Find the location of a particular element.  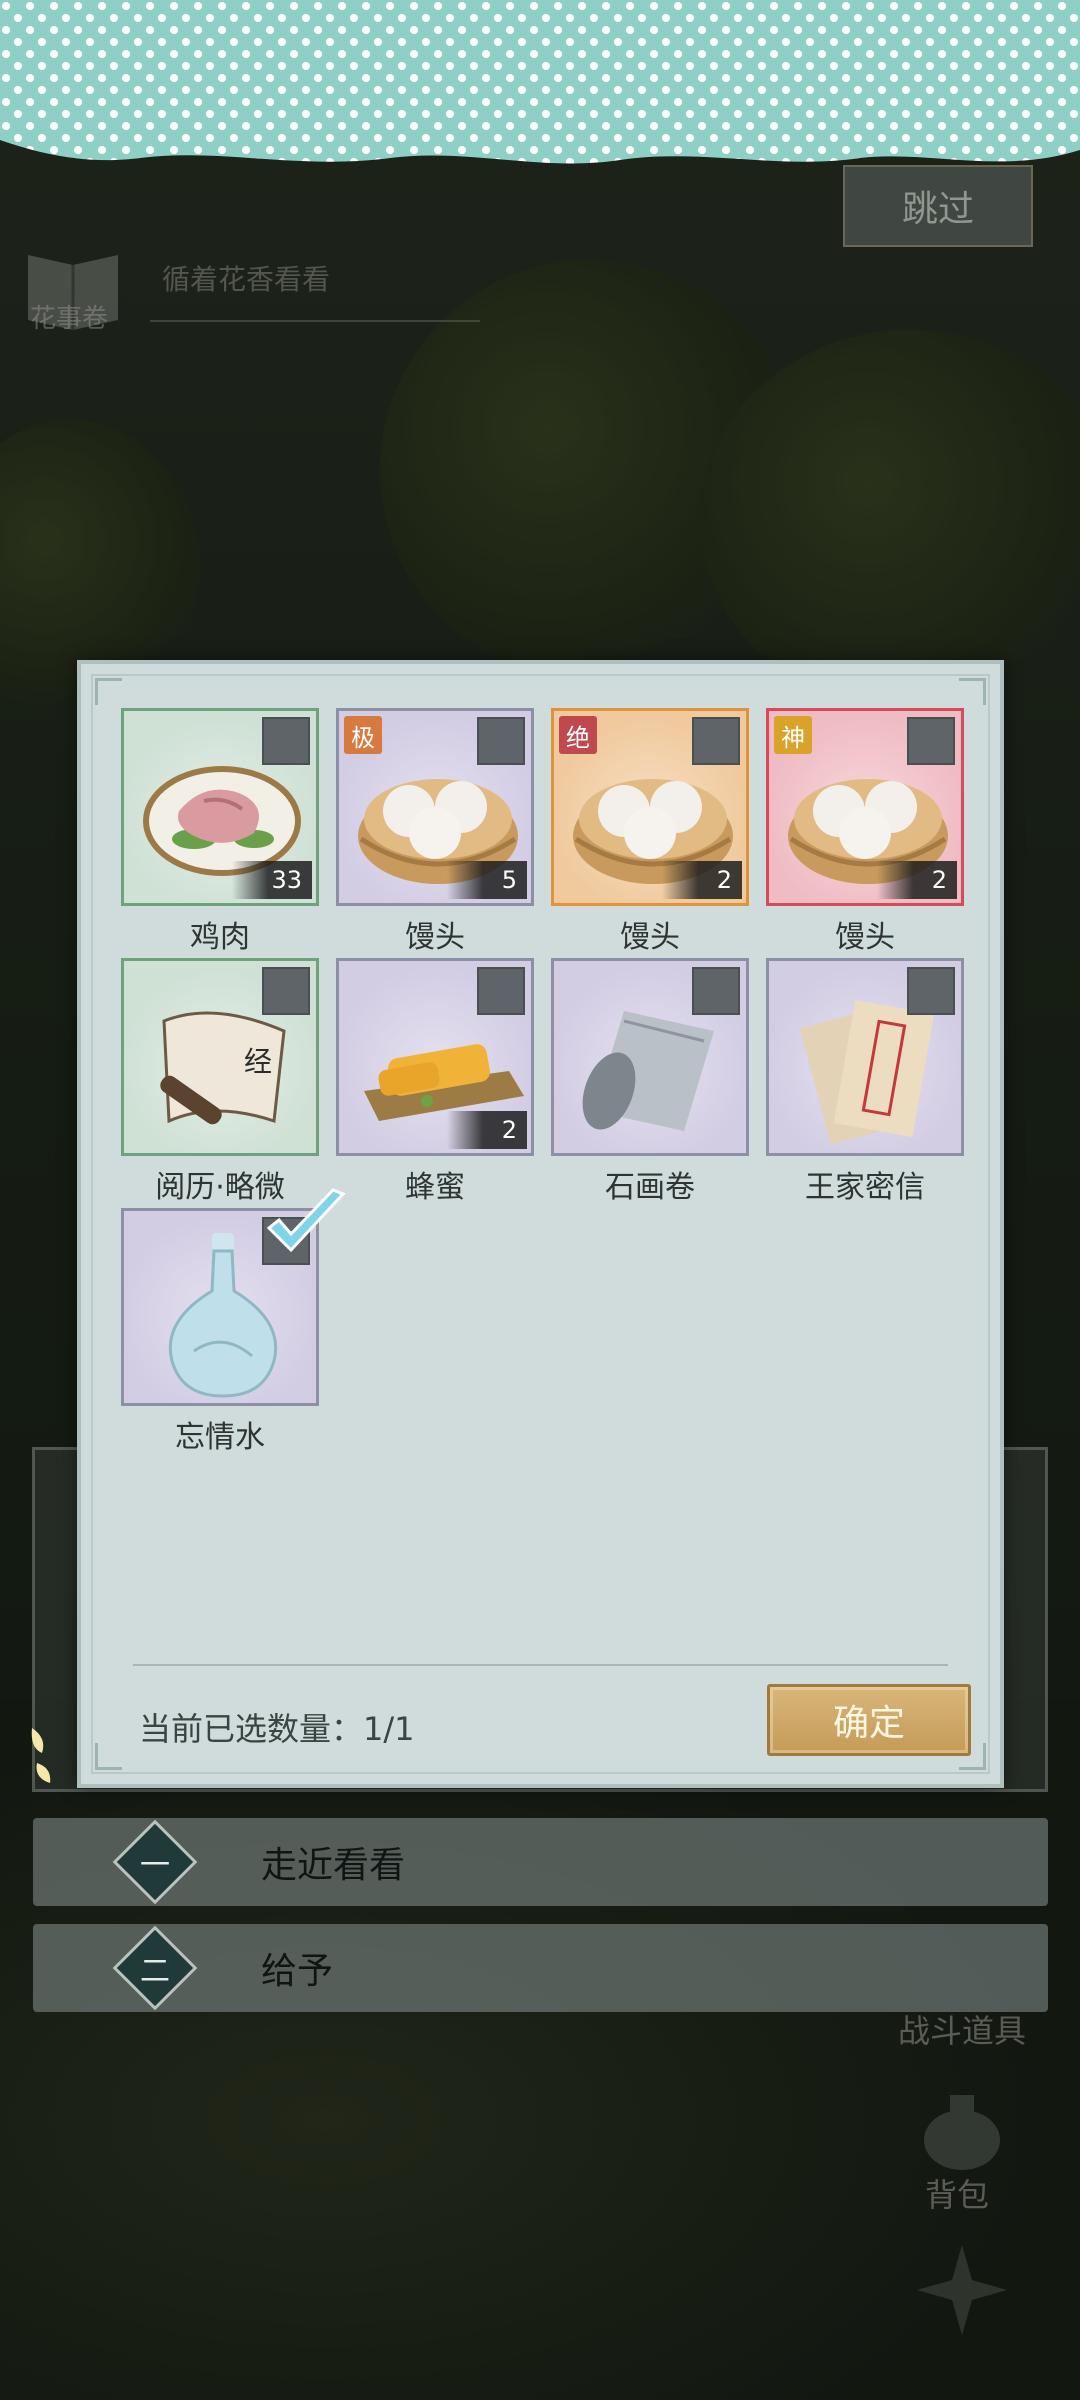

item-name: 忘情水 is located at coordinates (220, 1437).